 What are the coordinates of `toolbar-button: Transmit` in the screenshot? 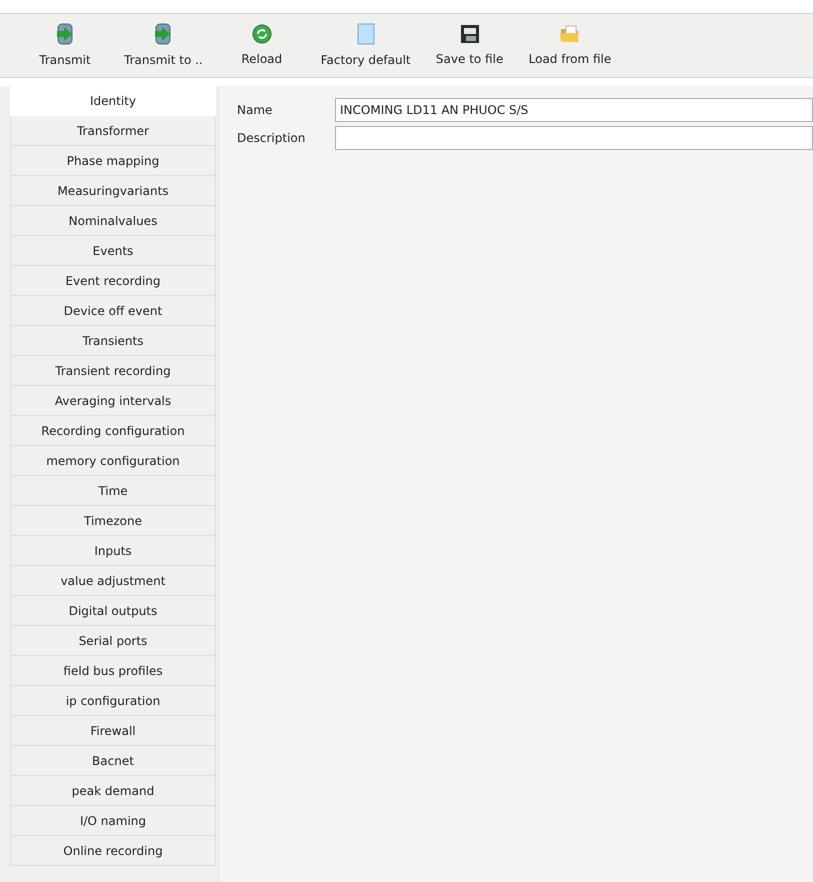 It's located at (65, 45).